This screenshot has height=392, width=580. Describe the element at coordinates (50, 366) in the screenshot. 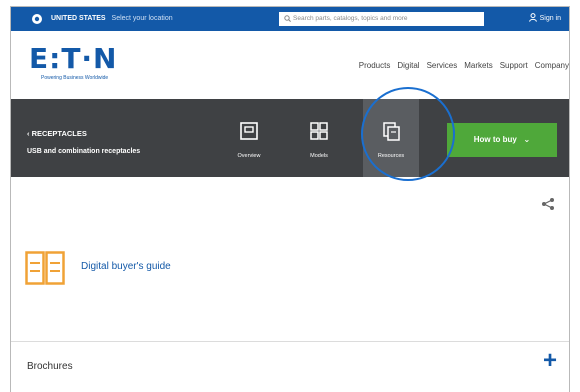

I see `brochures-section-title: Brochures` at that location.